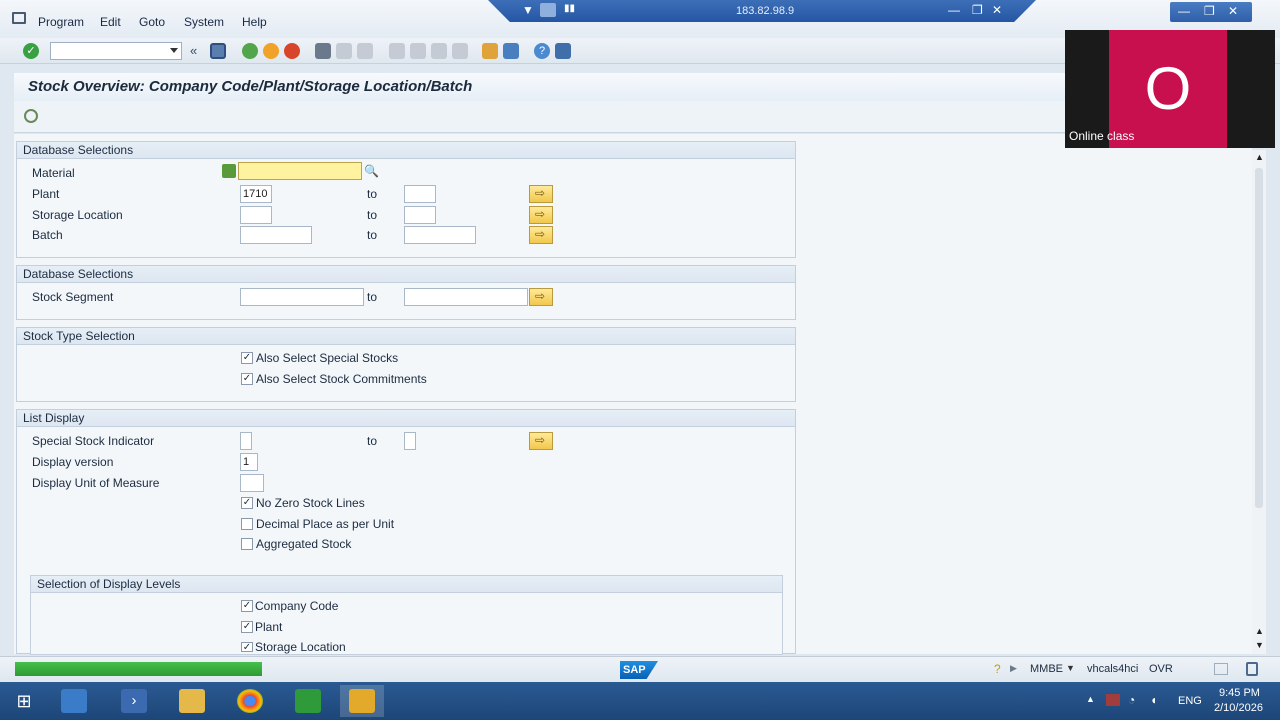 This screenshot has height=720, width=1280. I want to click on find-icon, so click(344, 51).